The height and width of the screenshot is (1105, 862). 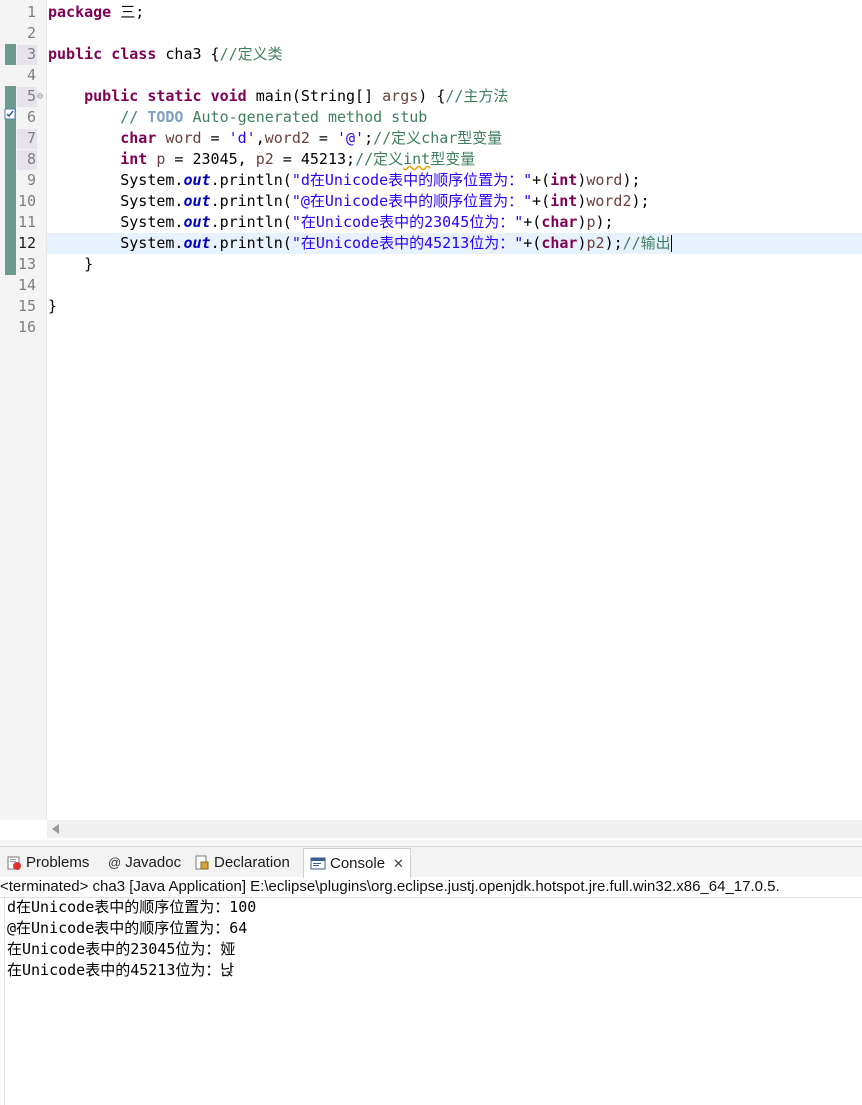 What do you see at coordinates (26, 201) in the screenshot?
I see `line-number: 10` at bounding box center [26, 201].